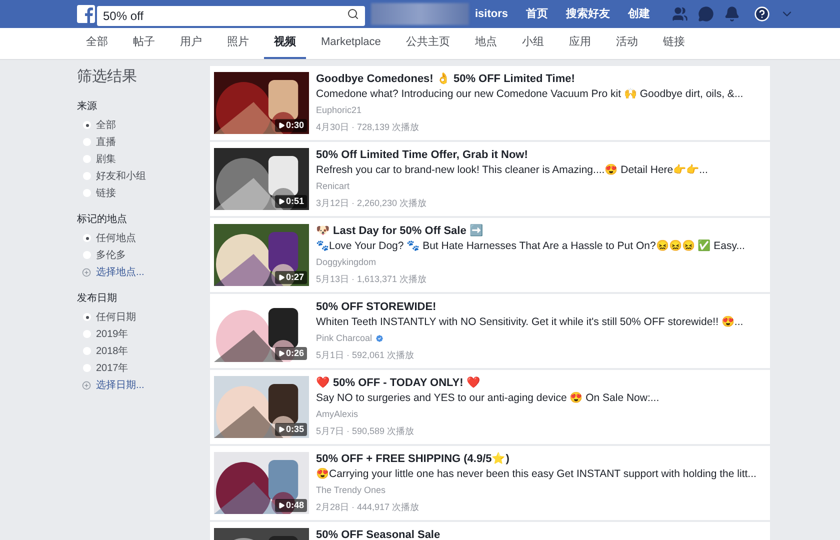 The image size is (840, 540). I want to click on help-icon, so click(762, 14).